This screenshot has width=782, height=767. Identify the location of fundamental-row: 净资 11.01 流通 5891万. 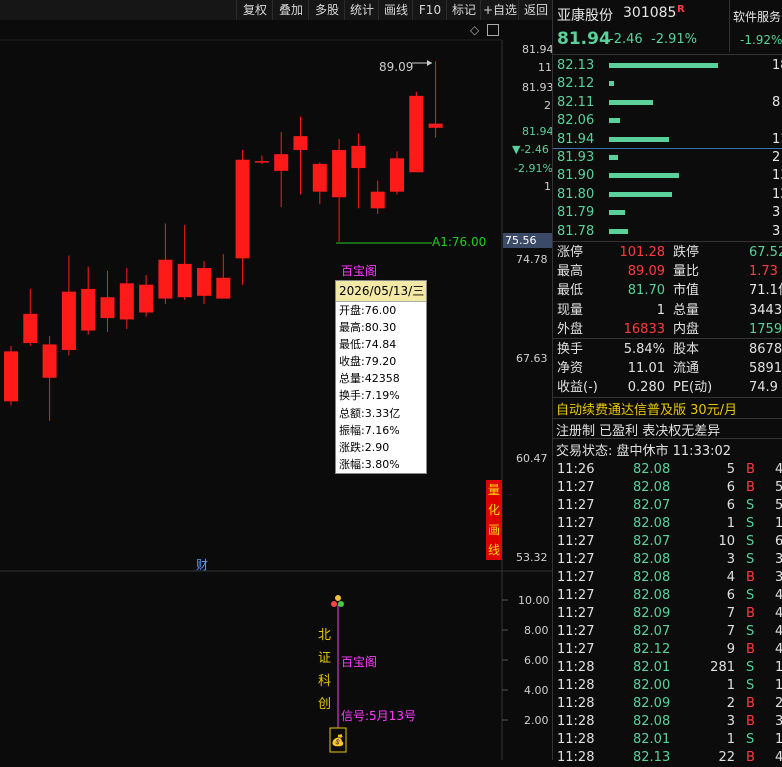
(667, 368).